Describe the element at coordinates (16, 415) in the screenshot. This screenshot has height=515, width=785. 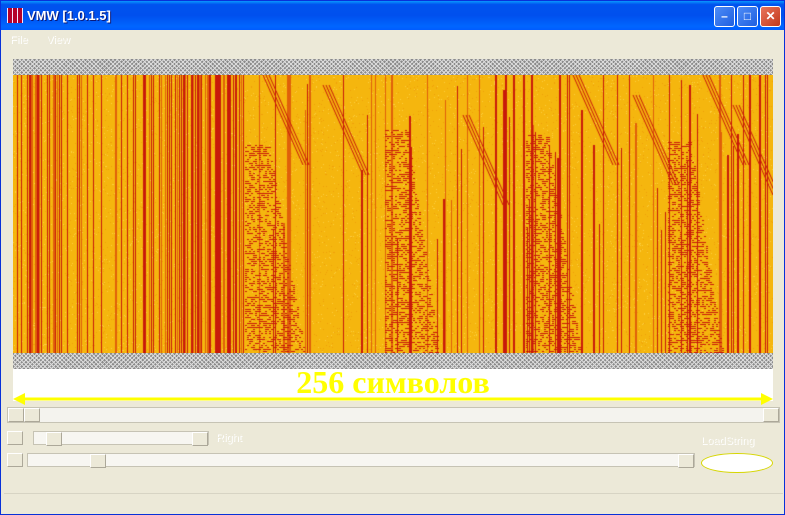
I see `scroll-left-button` at that location.